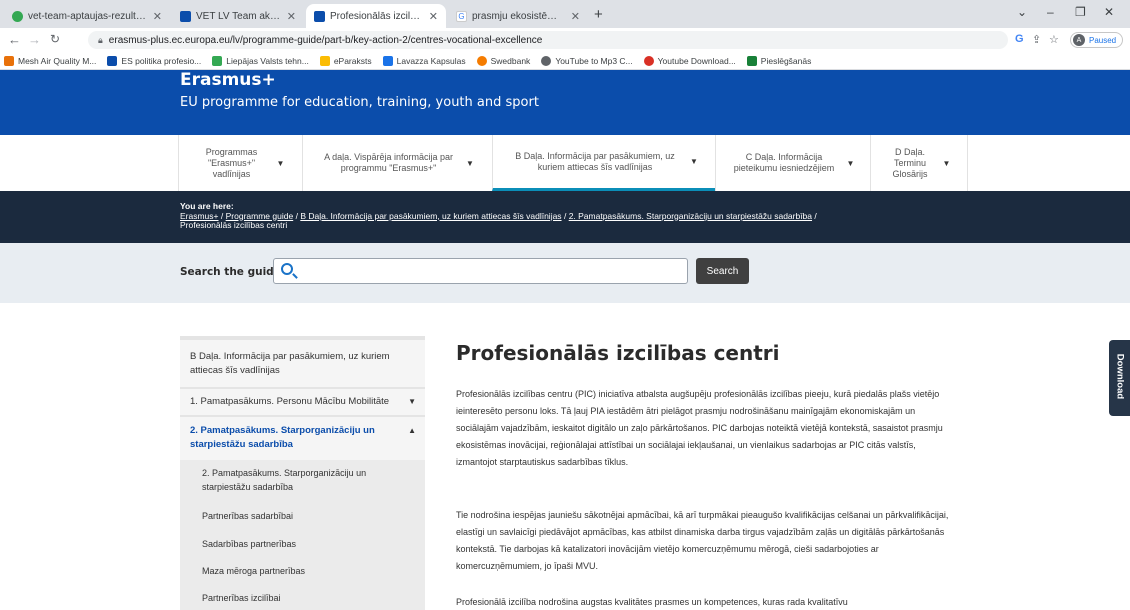 This screenshot has height=610, width=1130. Describe the element at coordinates (431, 60) in the screenshot. I see `bookmark-label: Lavazza Kapsulas` at that location.